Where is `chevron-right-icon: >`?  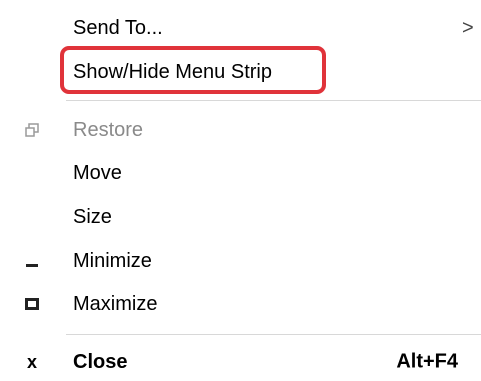 chevron-right-icon: > is located at coordinates (468, 28).